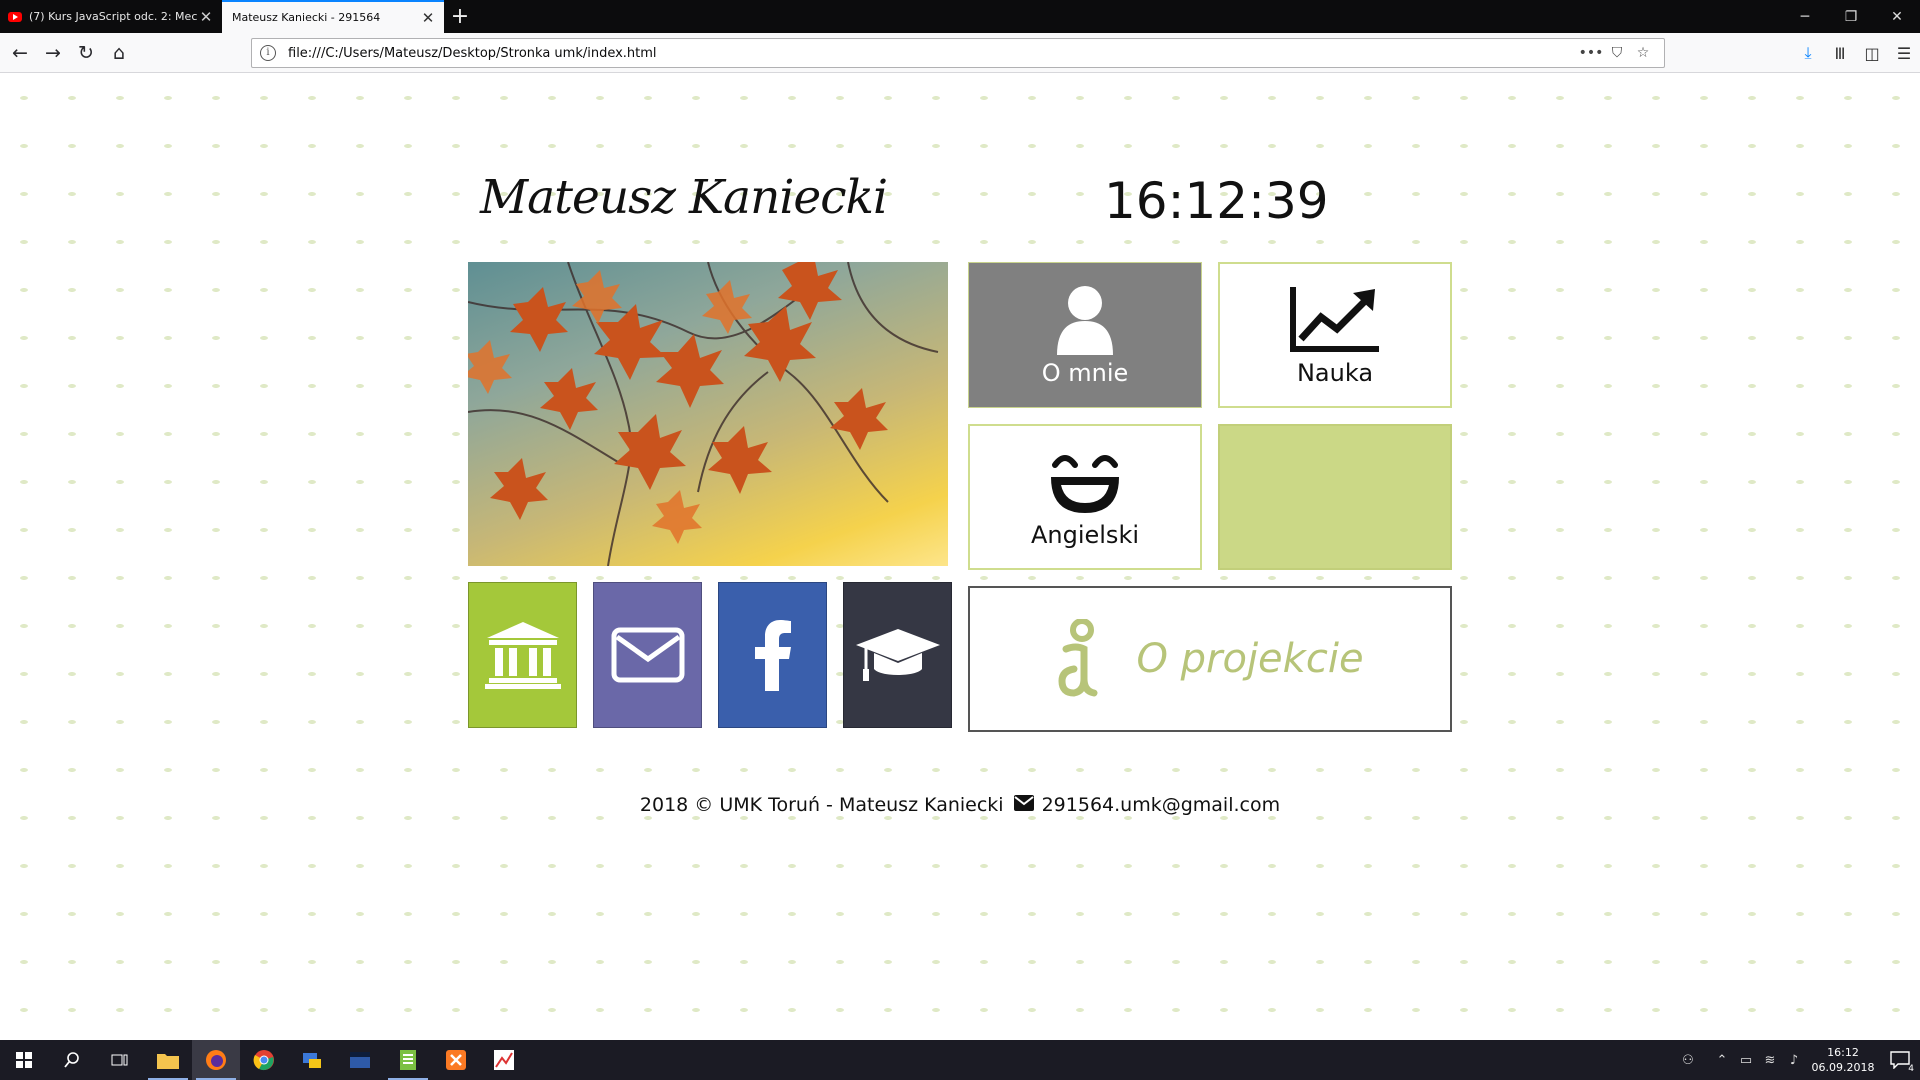  Describe the element at coordinates (1334, 319) in the screenshot. I see `line-chart-icon` at that location.